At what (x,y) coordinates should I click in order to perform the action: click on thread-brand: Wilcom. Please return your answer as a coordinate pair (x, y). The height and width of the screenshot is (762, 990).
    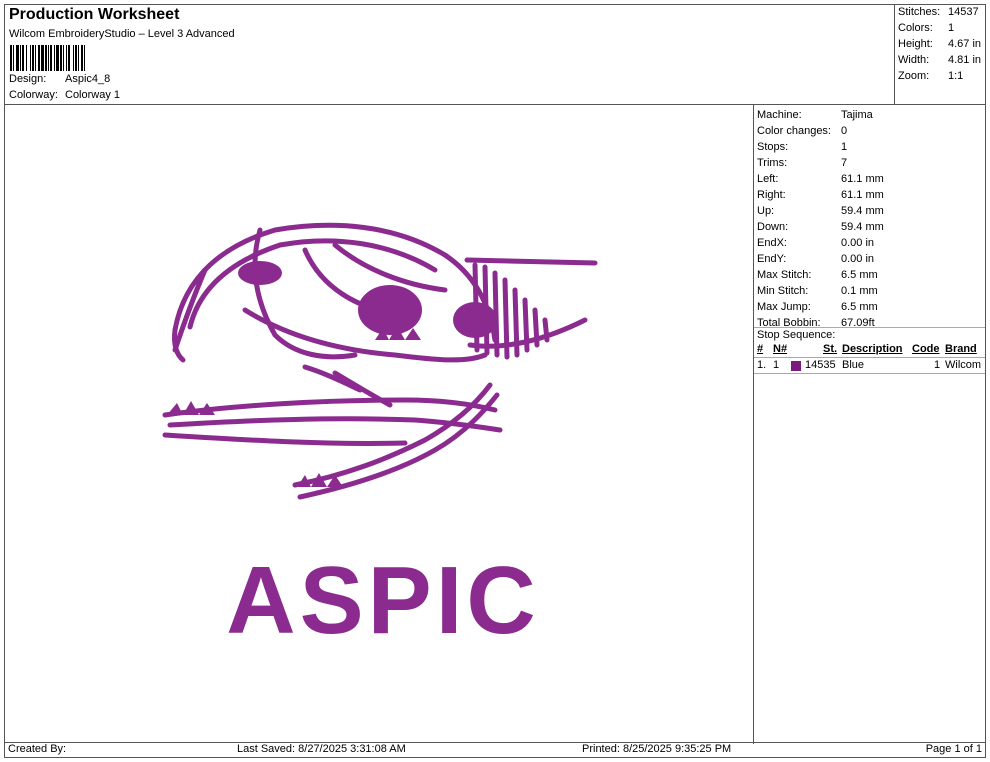
    Looking at the image, I should click on (963, 365).